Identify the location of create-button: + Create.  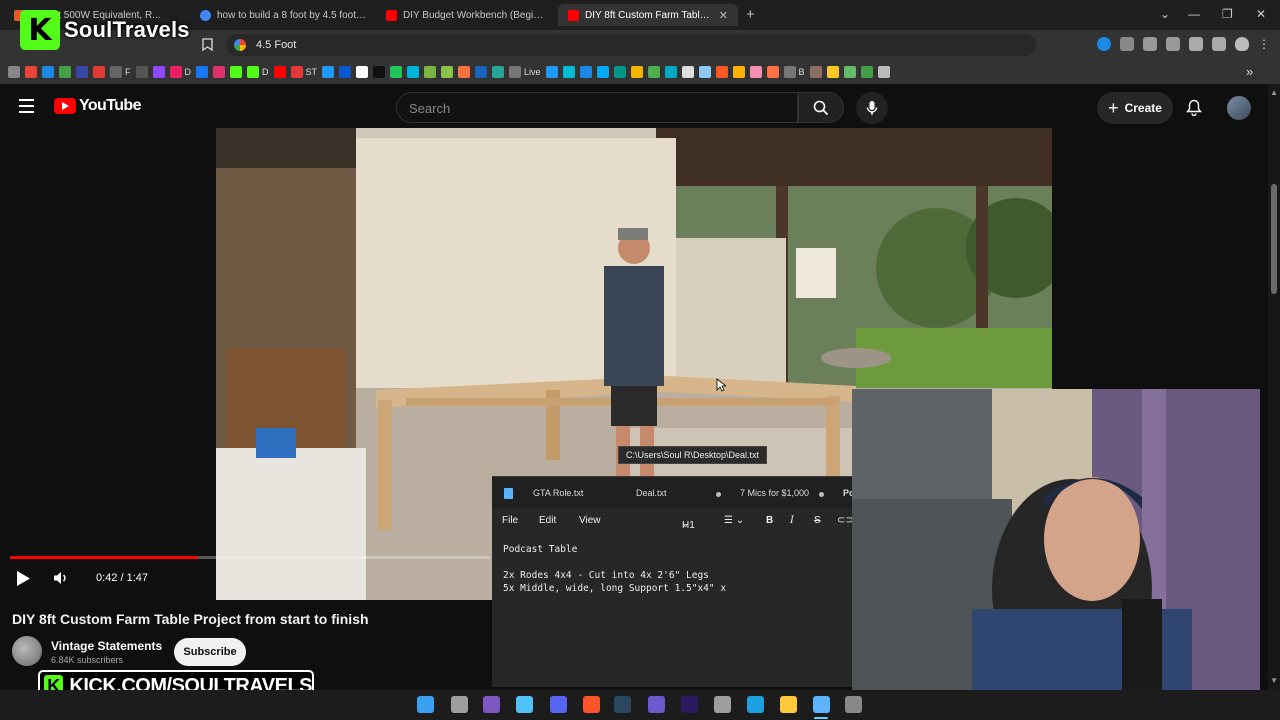
(1135, 108).